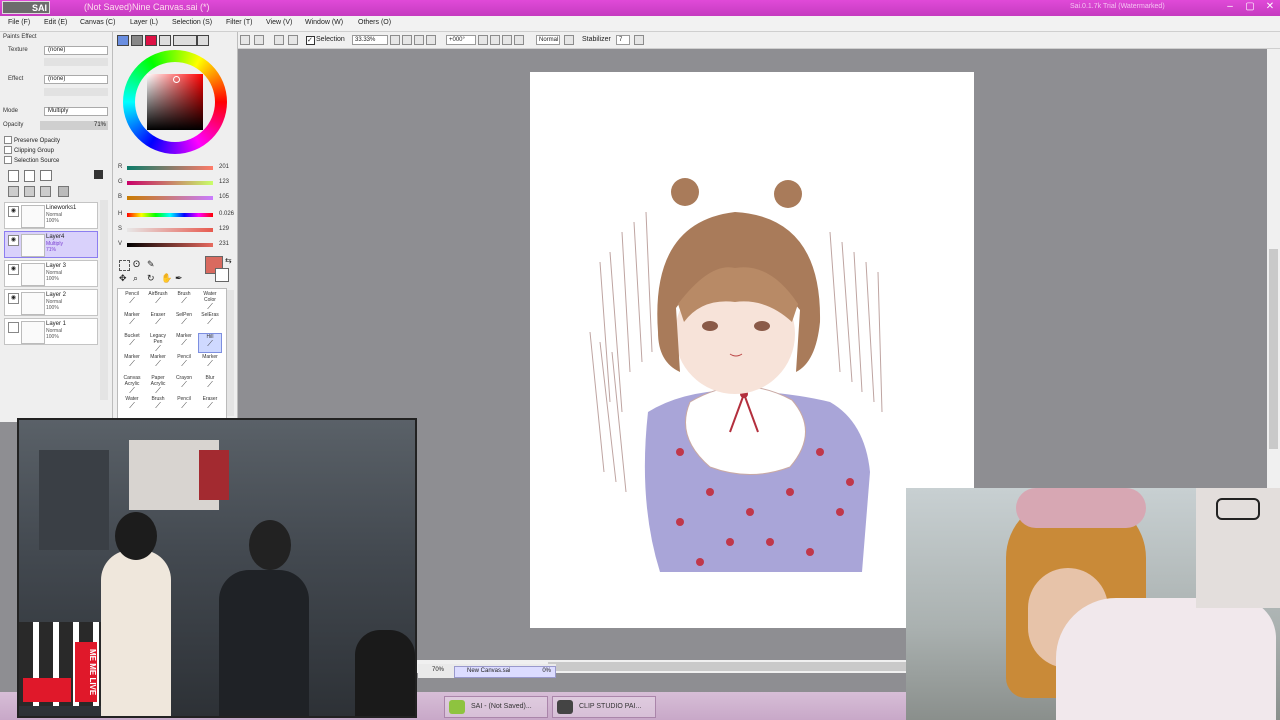 This screenshot has height=720, width=1280. Describe the element at coordinates (548, 40) in the screenshot. I see `mode-field: Normal` at that location.